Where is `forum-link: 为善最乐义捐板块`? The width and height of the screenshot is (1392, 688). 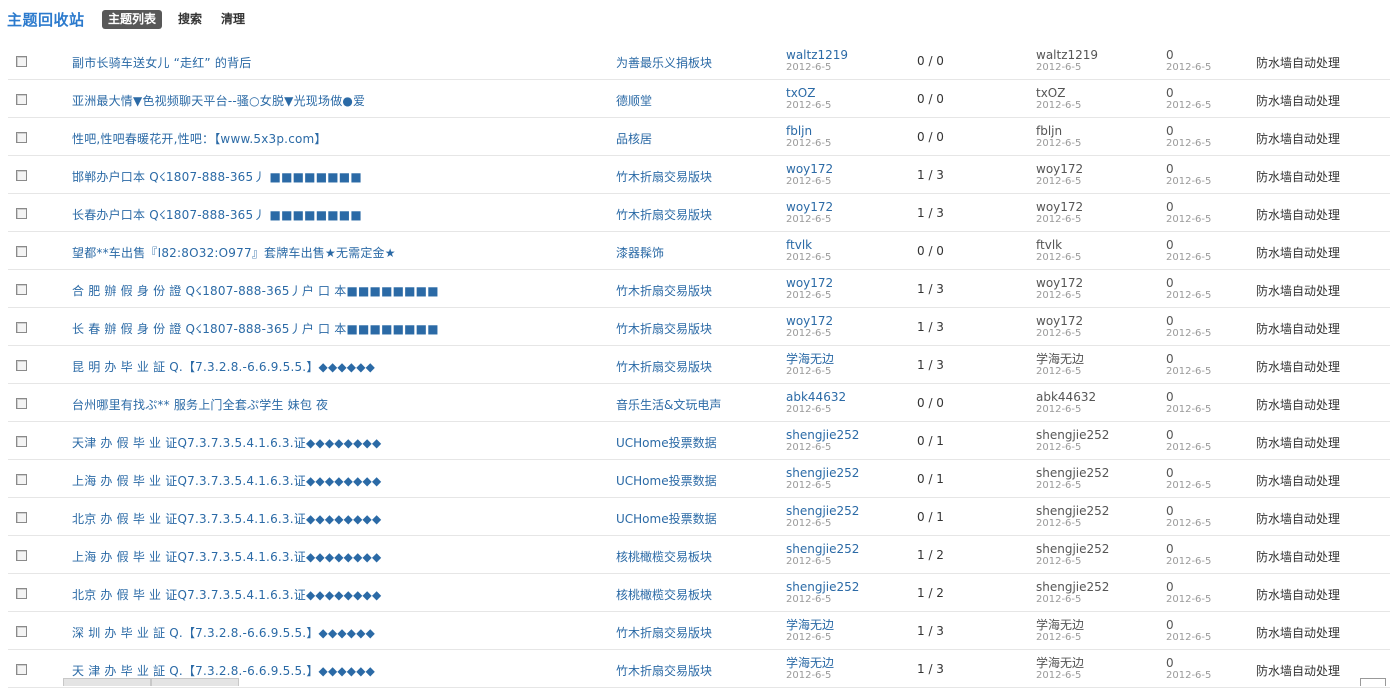
forum-link: 为善最乐义捐板块 is located at coordinates (664, 62).